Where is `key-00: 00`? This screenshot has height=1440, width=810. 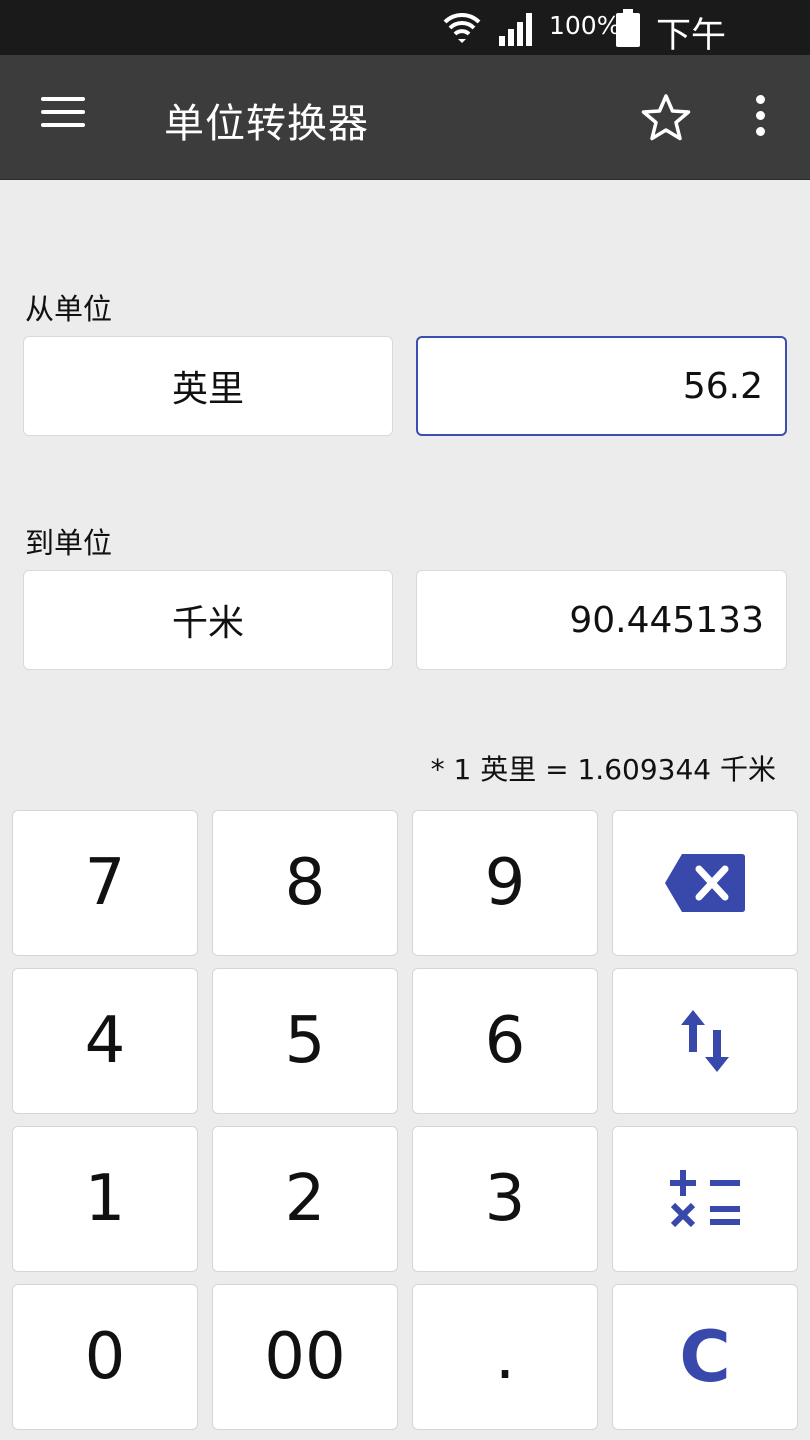
key-00: 00 is located at coordinates (305, 1357).